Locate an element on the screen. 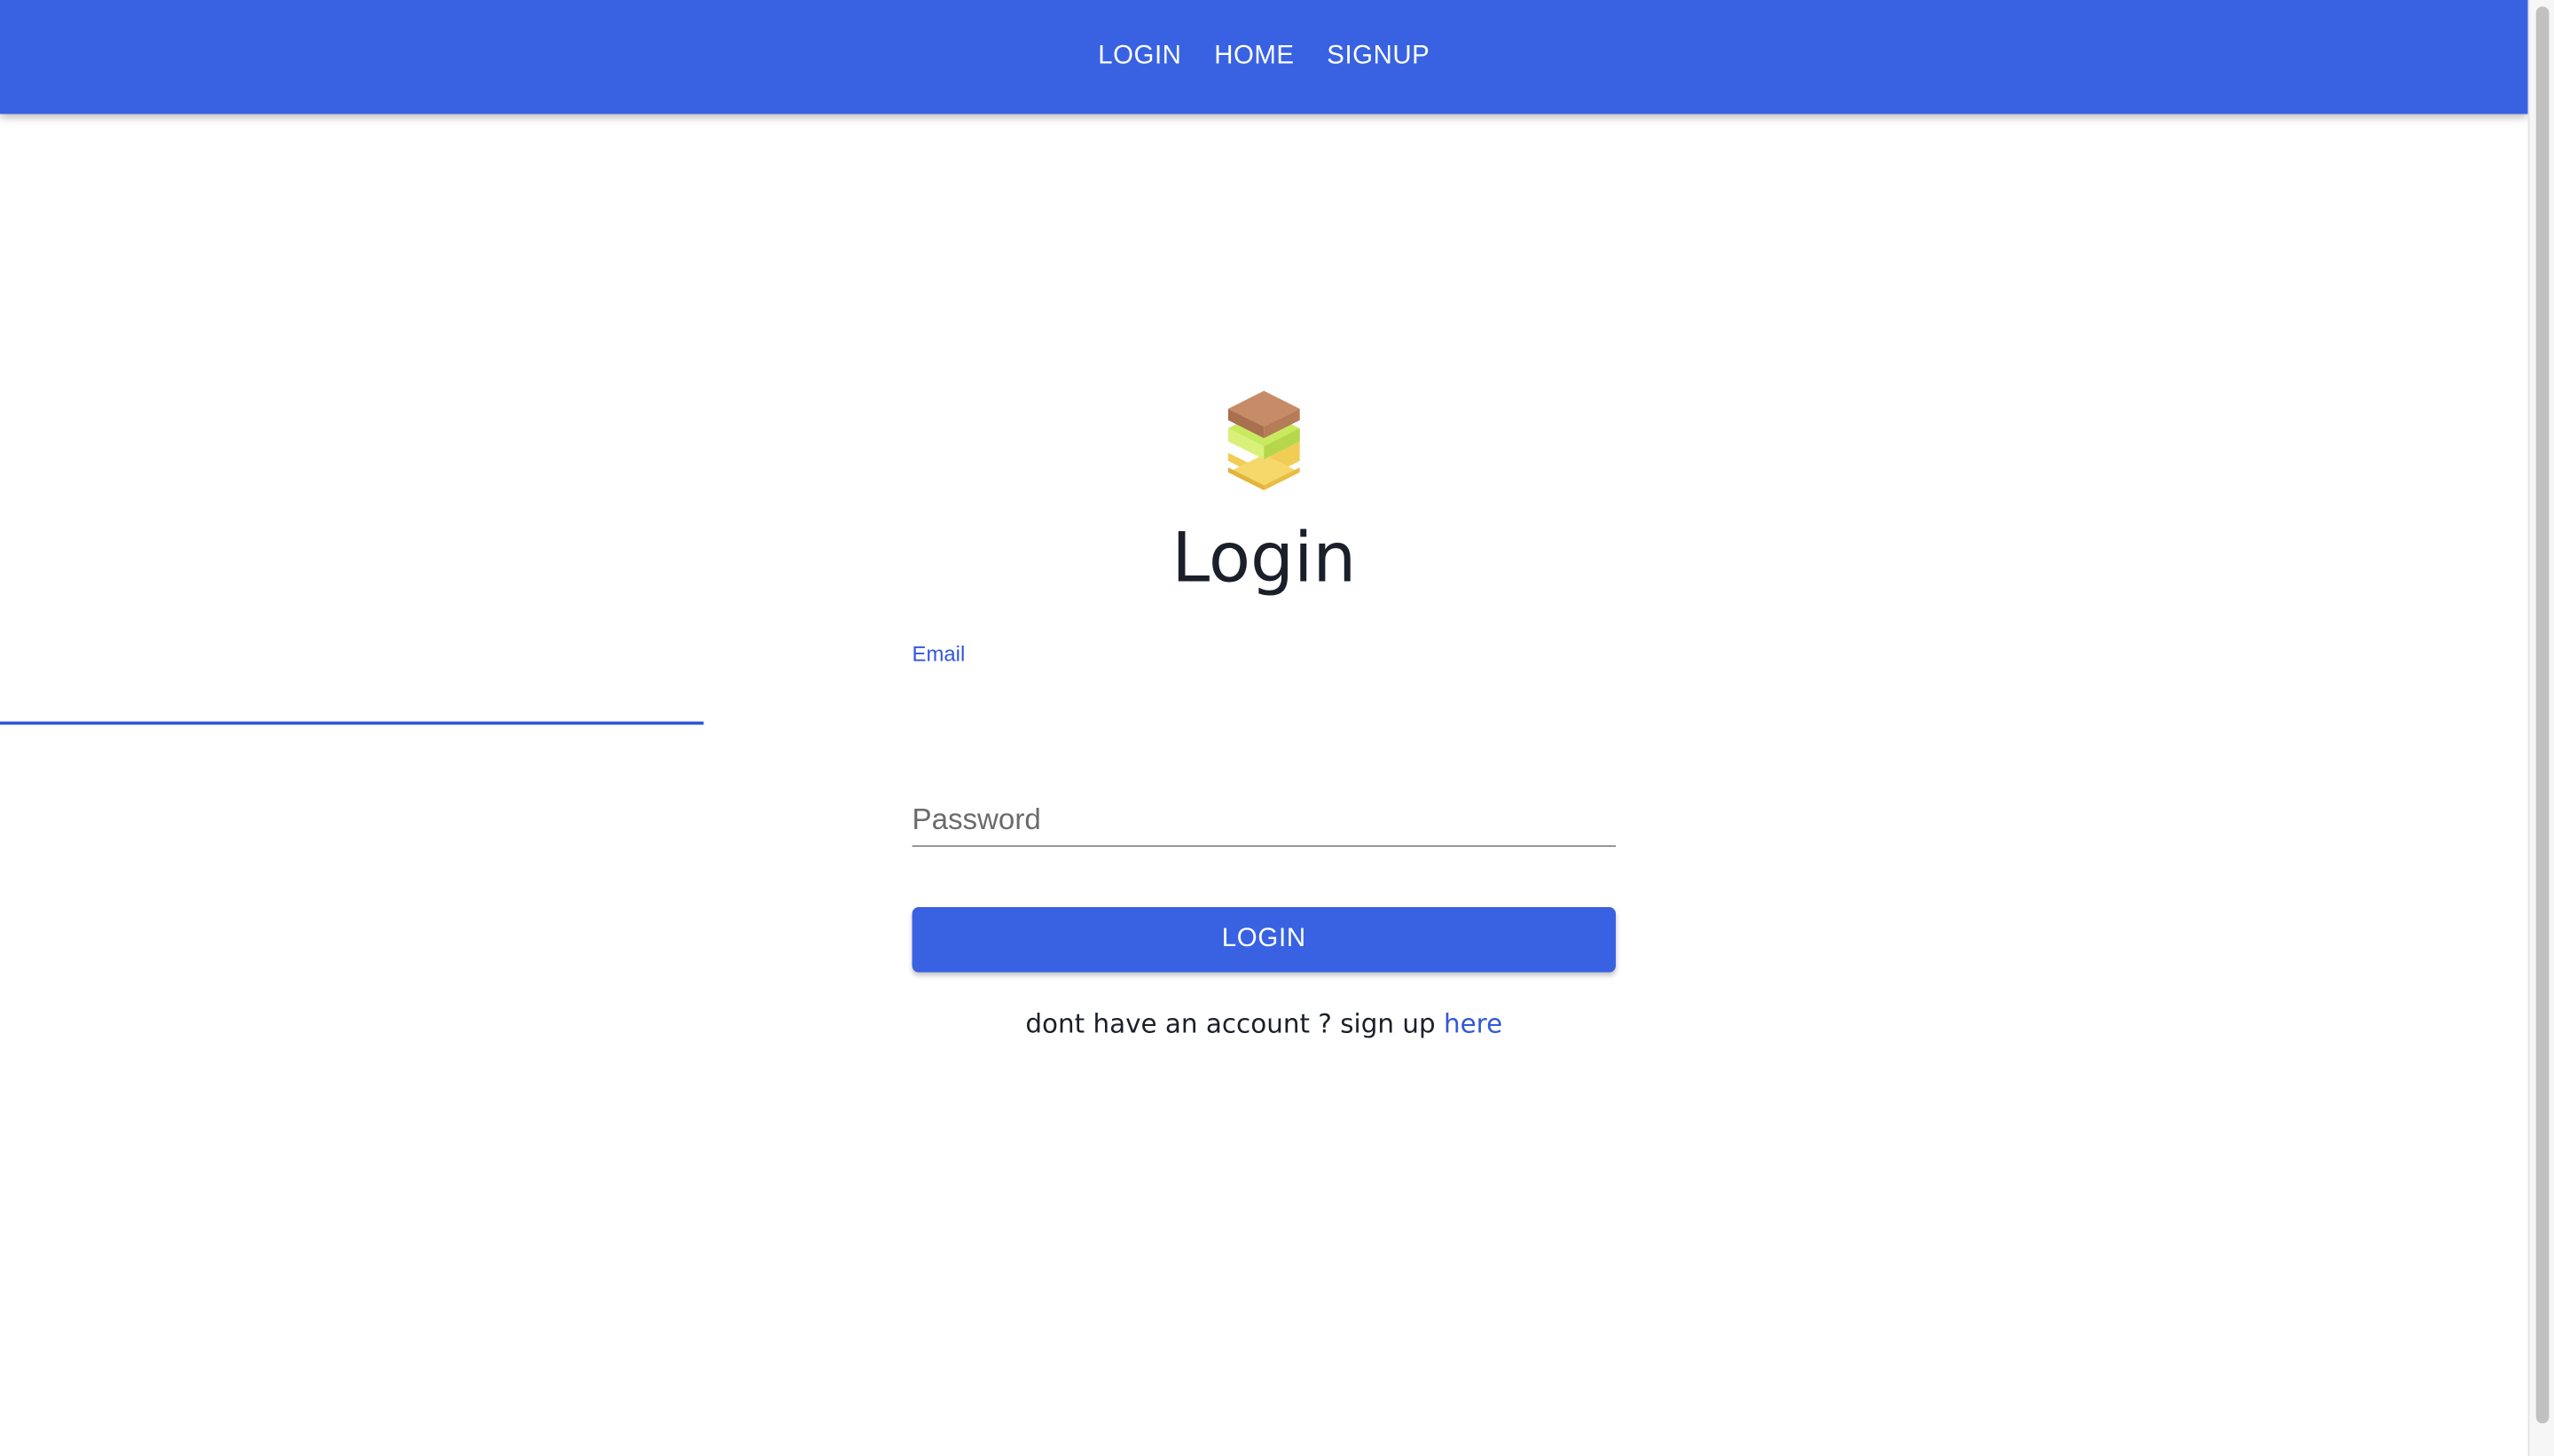 The height and width of the screenshot is (1456, 2554). vertical-scrollbar is located at coordinates (2540, 728).